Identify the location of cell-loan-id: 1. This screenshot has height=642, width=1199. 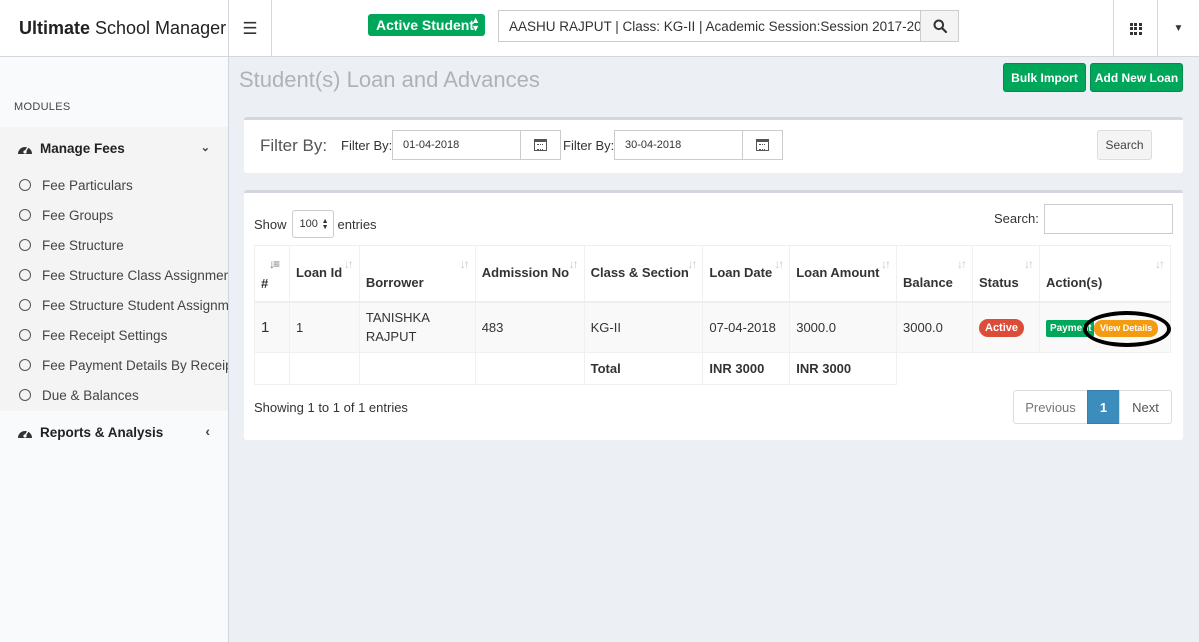
(324, 327).